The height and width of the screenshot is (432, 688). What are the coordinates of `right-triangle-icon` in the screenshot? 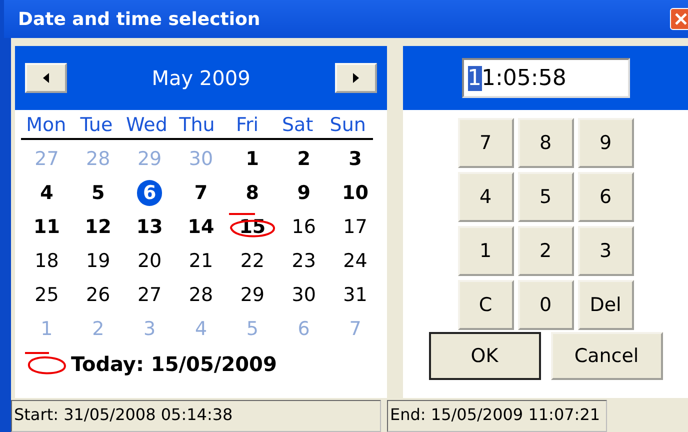 It's located at (355, 78).